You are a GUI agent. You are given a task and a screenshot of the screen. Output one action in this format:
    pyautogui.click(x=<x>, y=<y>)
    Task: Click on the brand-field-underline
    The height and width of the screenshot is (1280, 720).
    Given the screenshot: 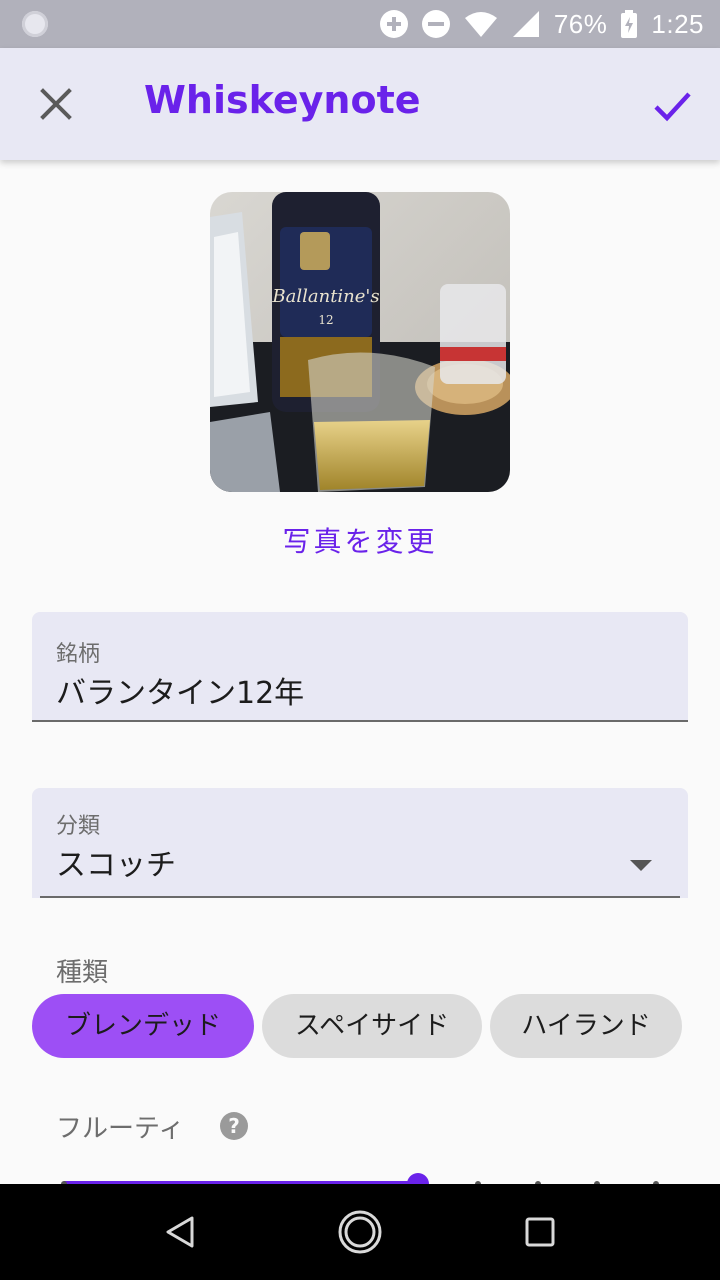 What is the action you would take?
    pyautogui.click(x=360, y=721)
    